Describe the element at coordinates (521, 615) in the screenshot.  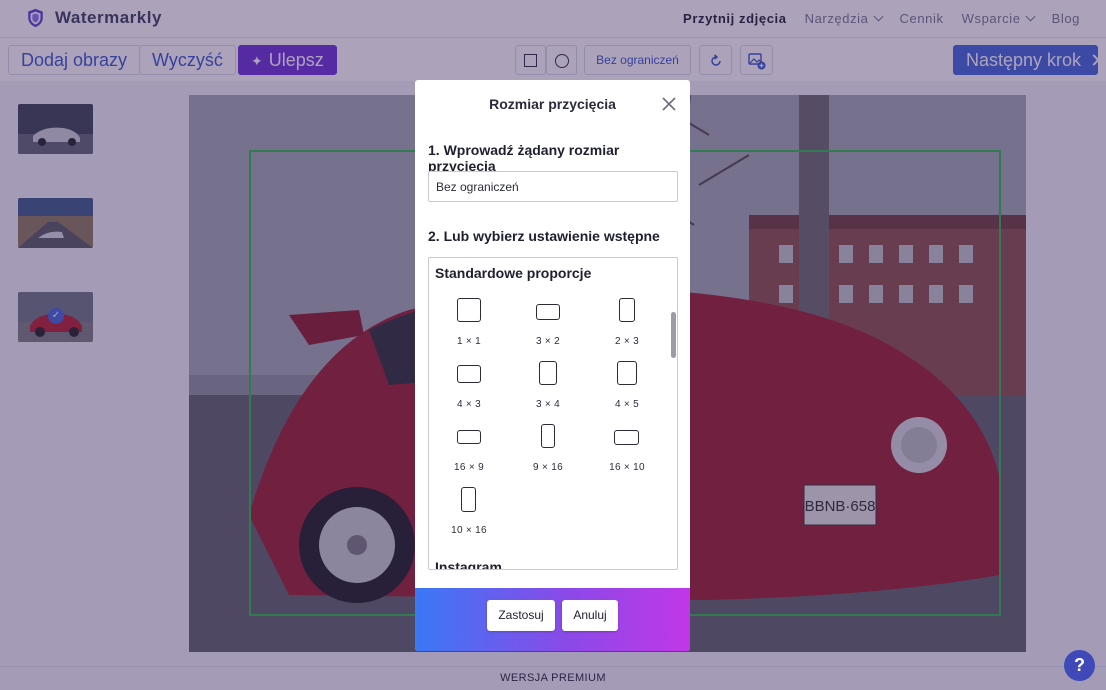
I see `apply-button: Zastosuj` at that location.